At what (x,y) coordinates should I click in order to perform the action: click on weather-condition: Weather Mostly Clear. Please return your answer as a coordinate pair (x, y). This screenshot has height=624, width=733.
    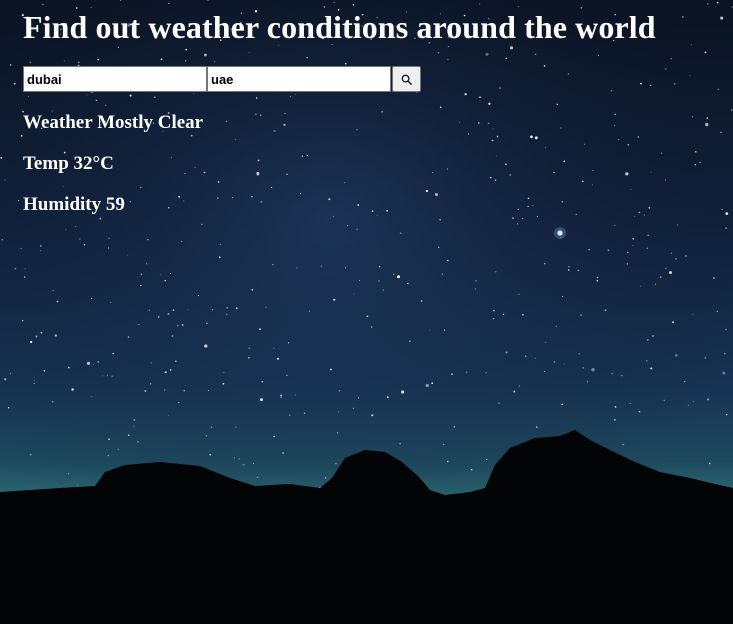
    Looking at the image, I should click on (378, 123).